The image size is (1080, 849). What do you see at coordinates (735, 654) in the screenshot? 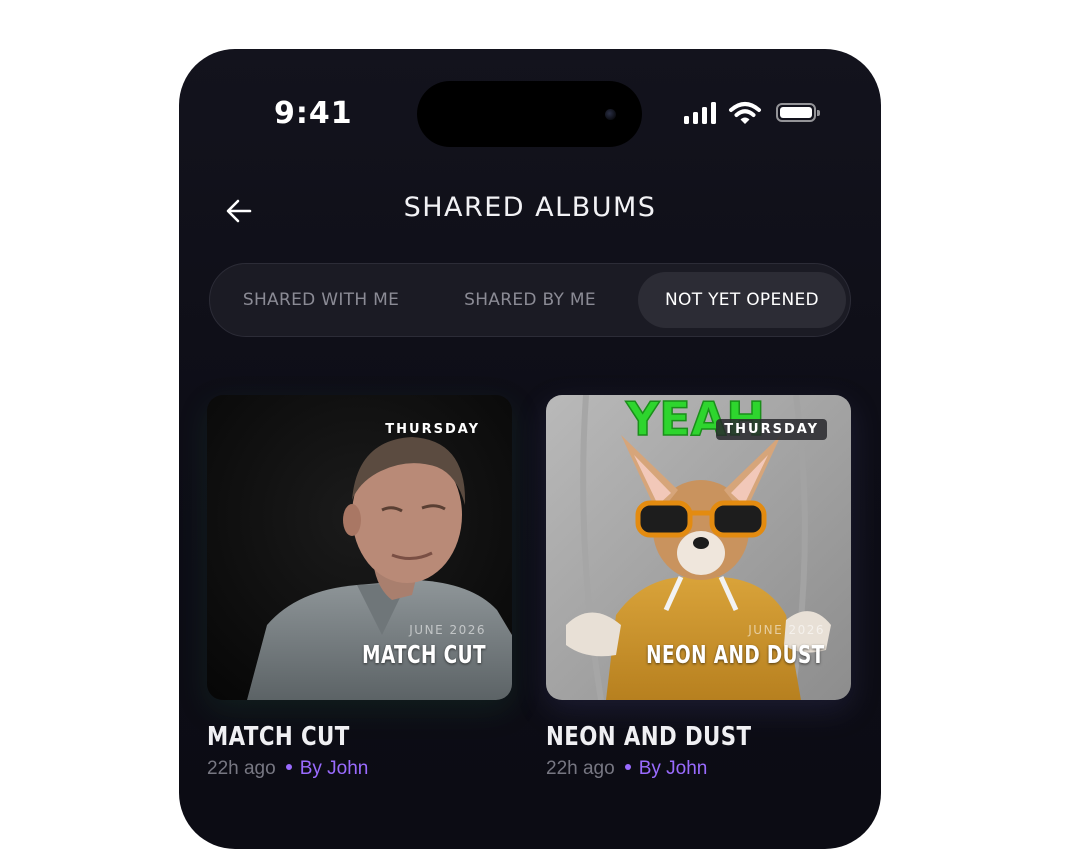
I see `cover-title: NEON AND DUST` at bounding box center [735, 654].